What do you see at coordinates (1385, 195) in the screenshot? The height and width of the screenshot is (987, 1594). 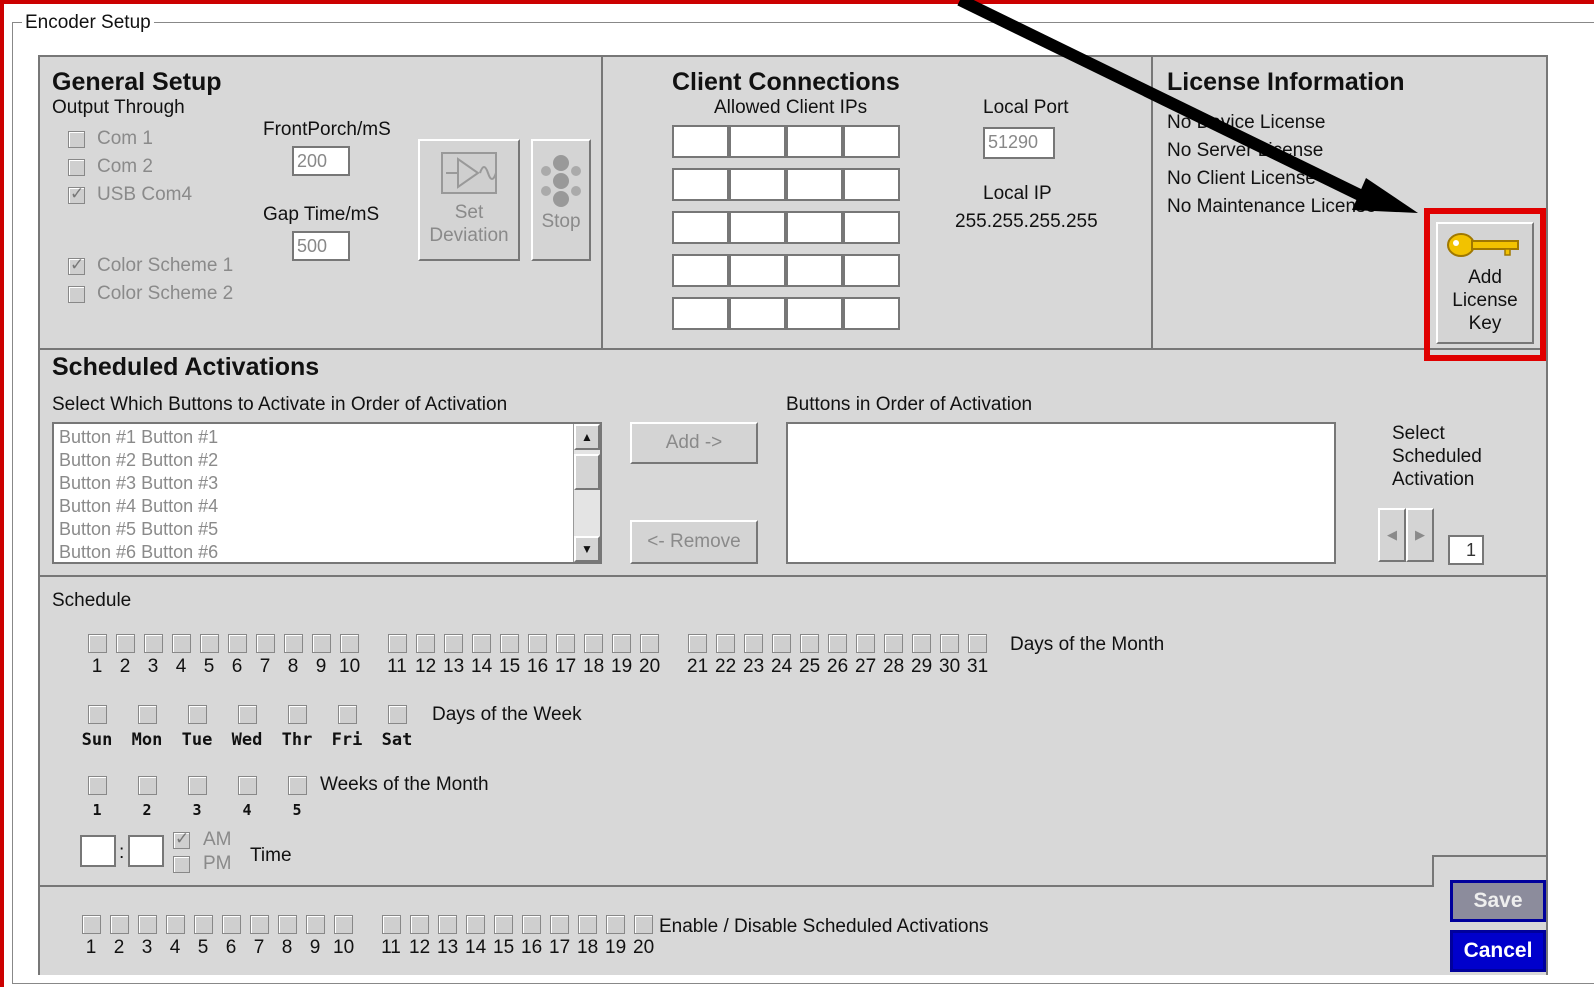 I see `arrow-head` at bounding box center [1385, 195].